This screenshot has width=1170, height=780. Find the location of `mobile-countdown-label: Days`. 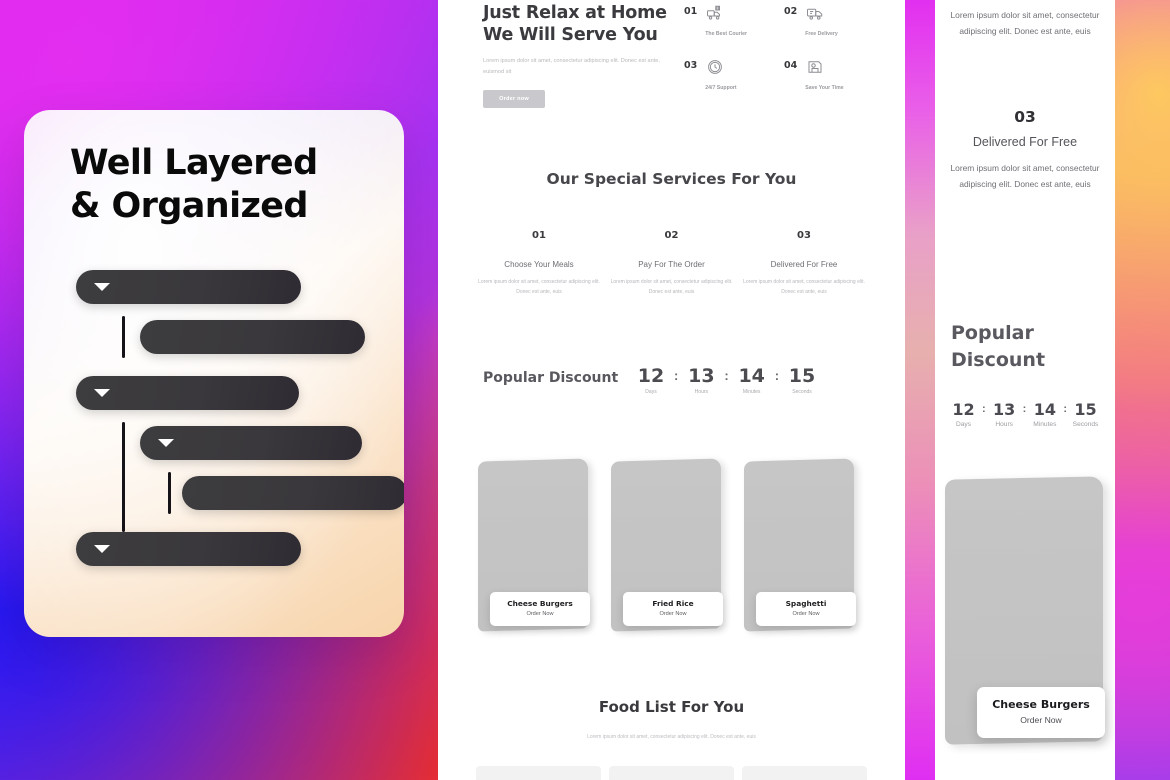

mobile-countdown-label: Days is located at coordinates (963, 424).